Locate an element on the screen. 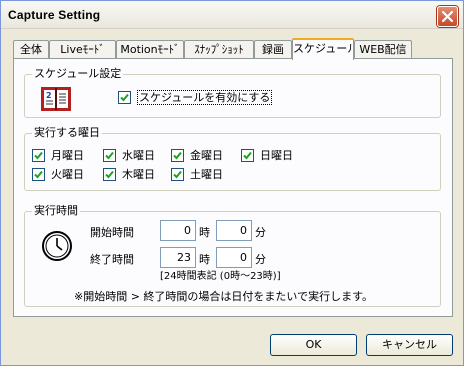  day-checkbox-wednesday: 水曜日 is located at coordinates (129, 155).